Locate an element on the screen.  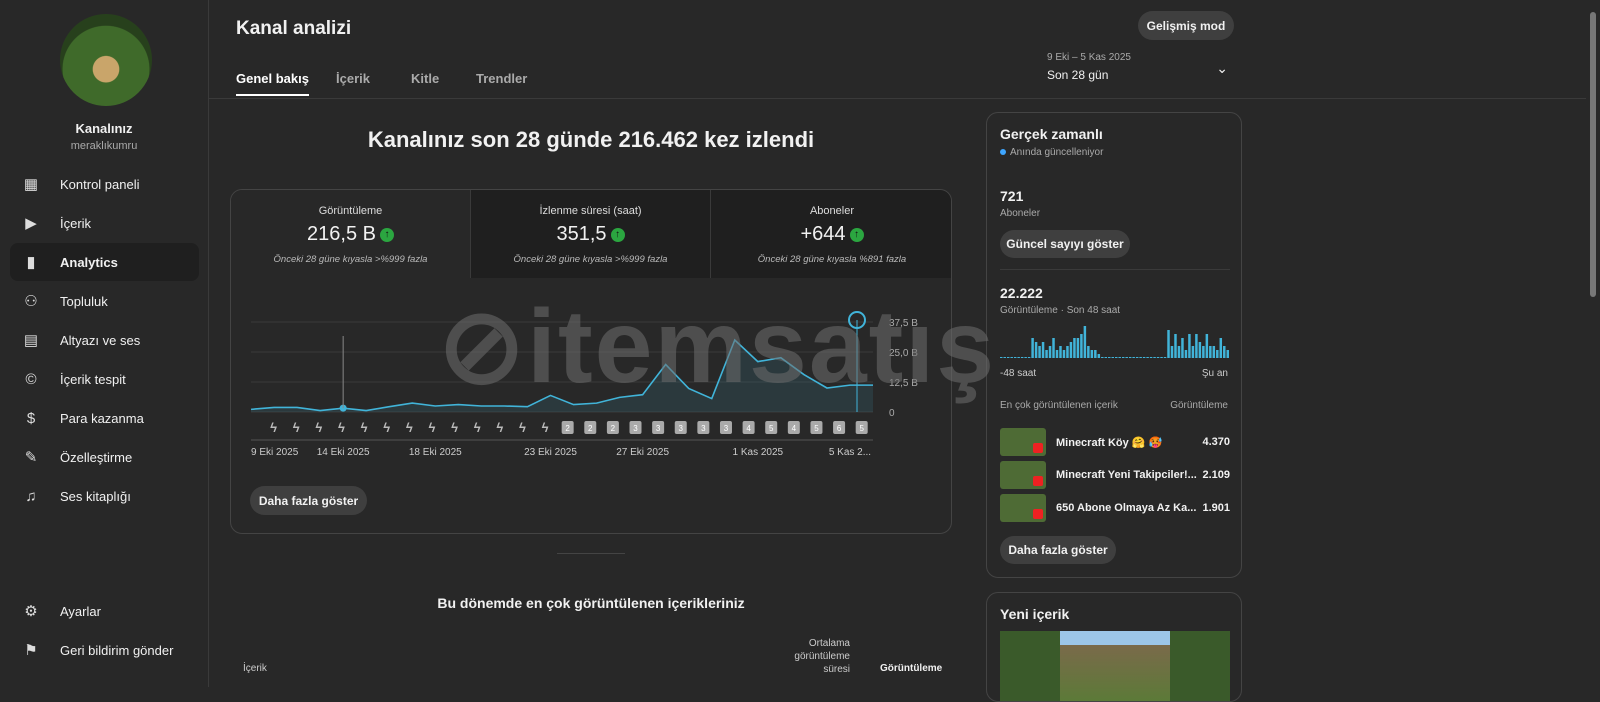
channel-avatar is located at coordinates (106, 60).